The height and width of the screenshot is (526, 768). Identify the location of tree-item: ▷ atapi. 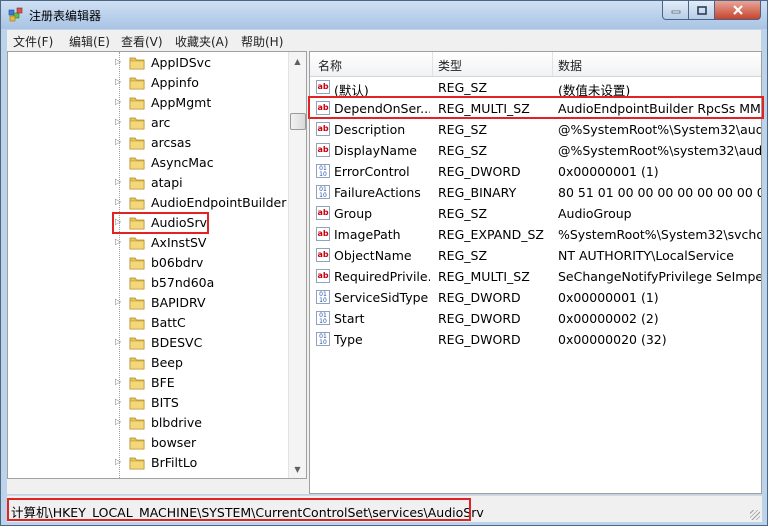
(148, 183).